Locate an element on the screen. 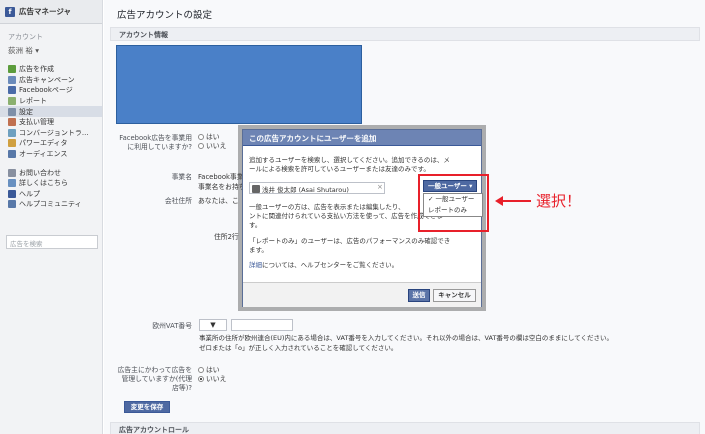 The height and width of the screenshot is (434, 705). sidebar-item-help-community: ヘルプコミュニティ is located at coordinates (51, 204).